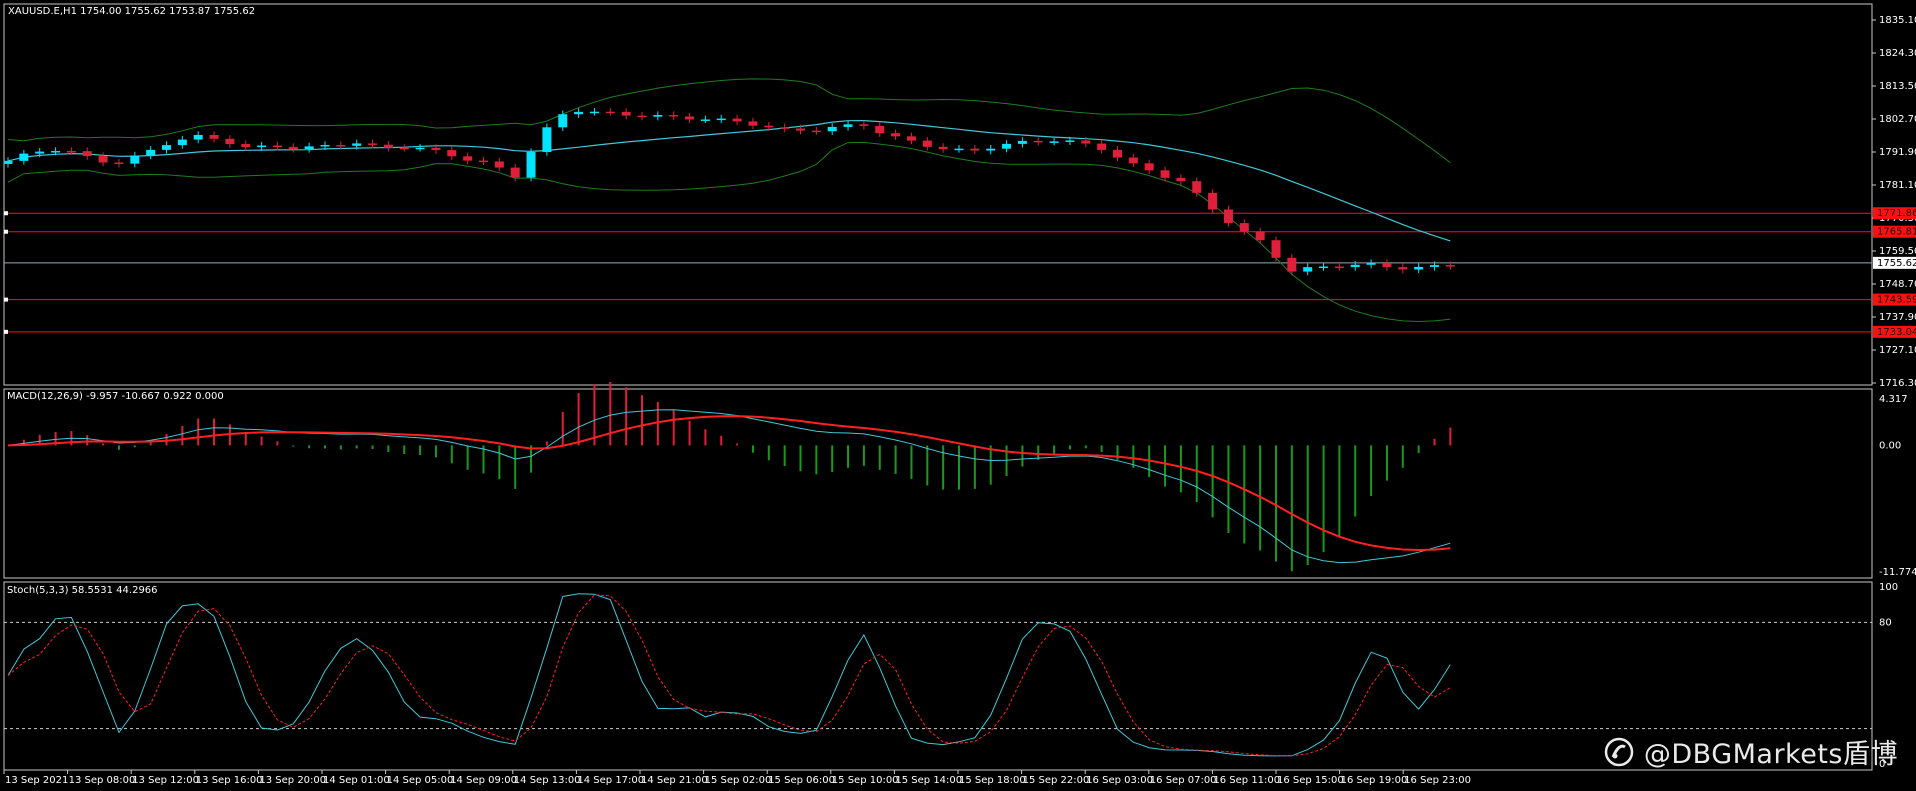 This screenshot has width=1916, height=791. What do you see at coordinates (1890, 445) in the screenshot?
I see `macd-tick-label: 0.00` at bounding box center [1890, 445].